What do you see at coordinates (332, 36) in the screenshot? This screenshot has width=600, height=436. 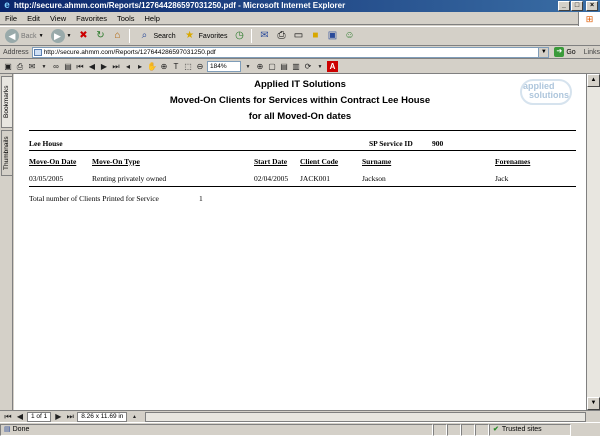 I see `research-icon: ▣` at bounding box center [332, 36].